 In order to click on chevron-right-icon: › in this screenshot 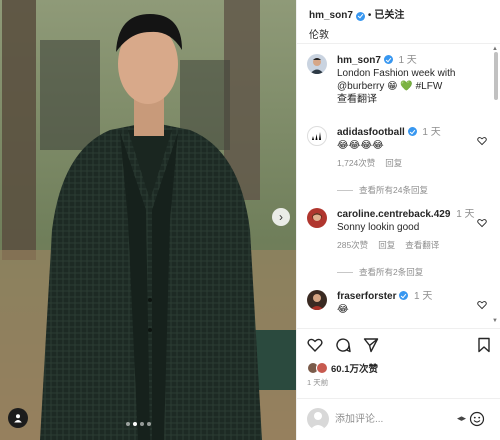, I will do `click(281, 217)`.